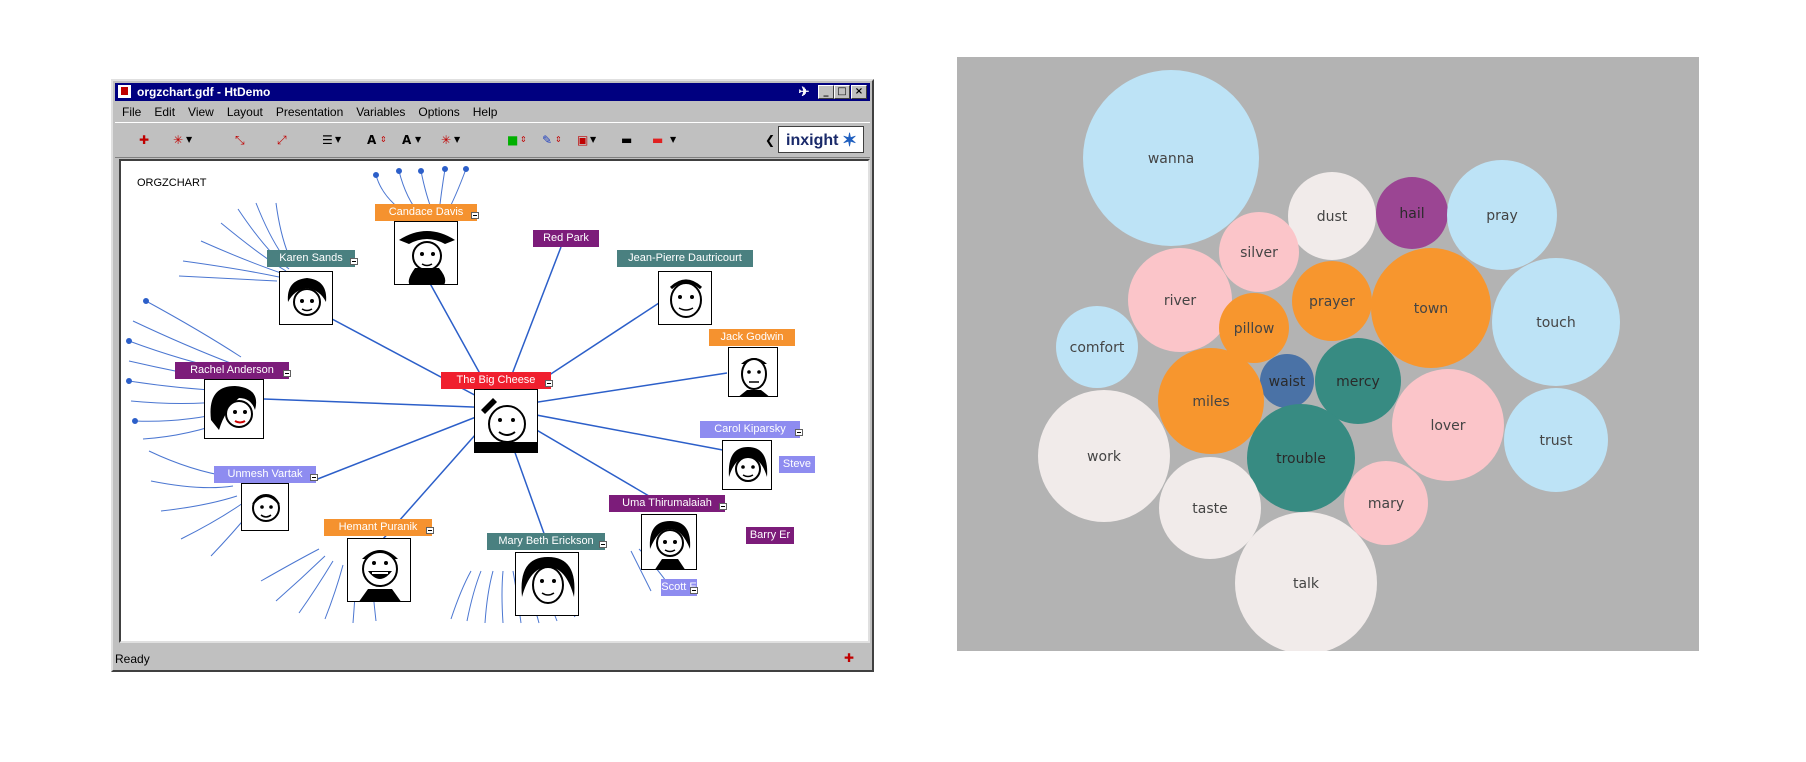 This screenshot has height=762, width=1806. I want to click on node-face-carol-kiparsky, so click(747, 465).